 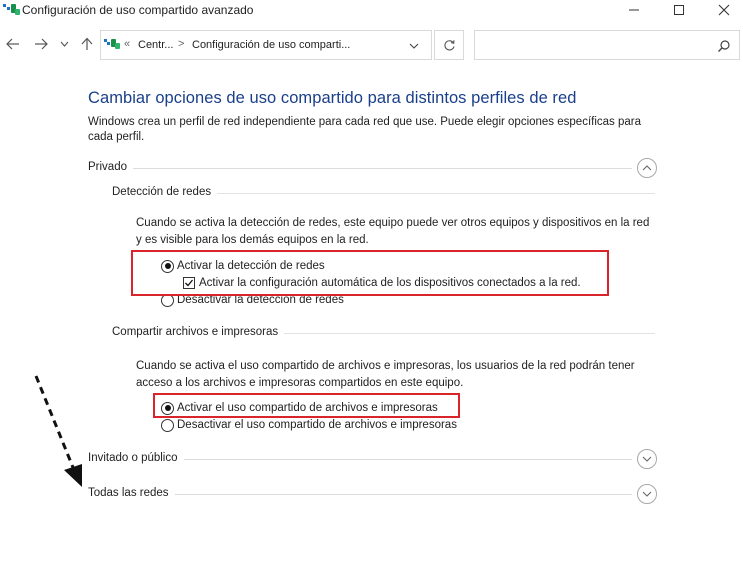 What do you see at coordinates (607, 45) in the screenshot?
I see `search-box` at bounding box center [607, 45].